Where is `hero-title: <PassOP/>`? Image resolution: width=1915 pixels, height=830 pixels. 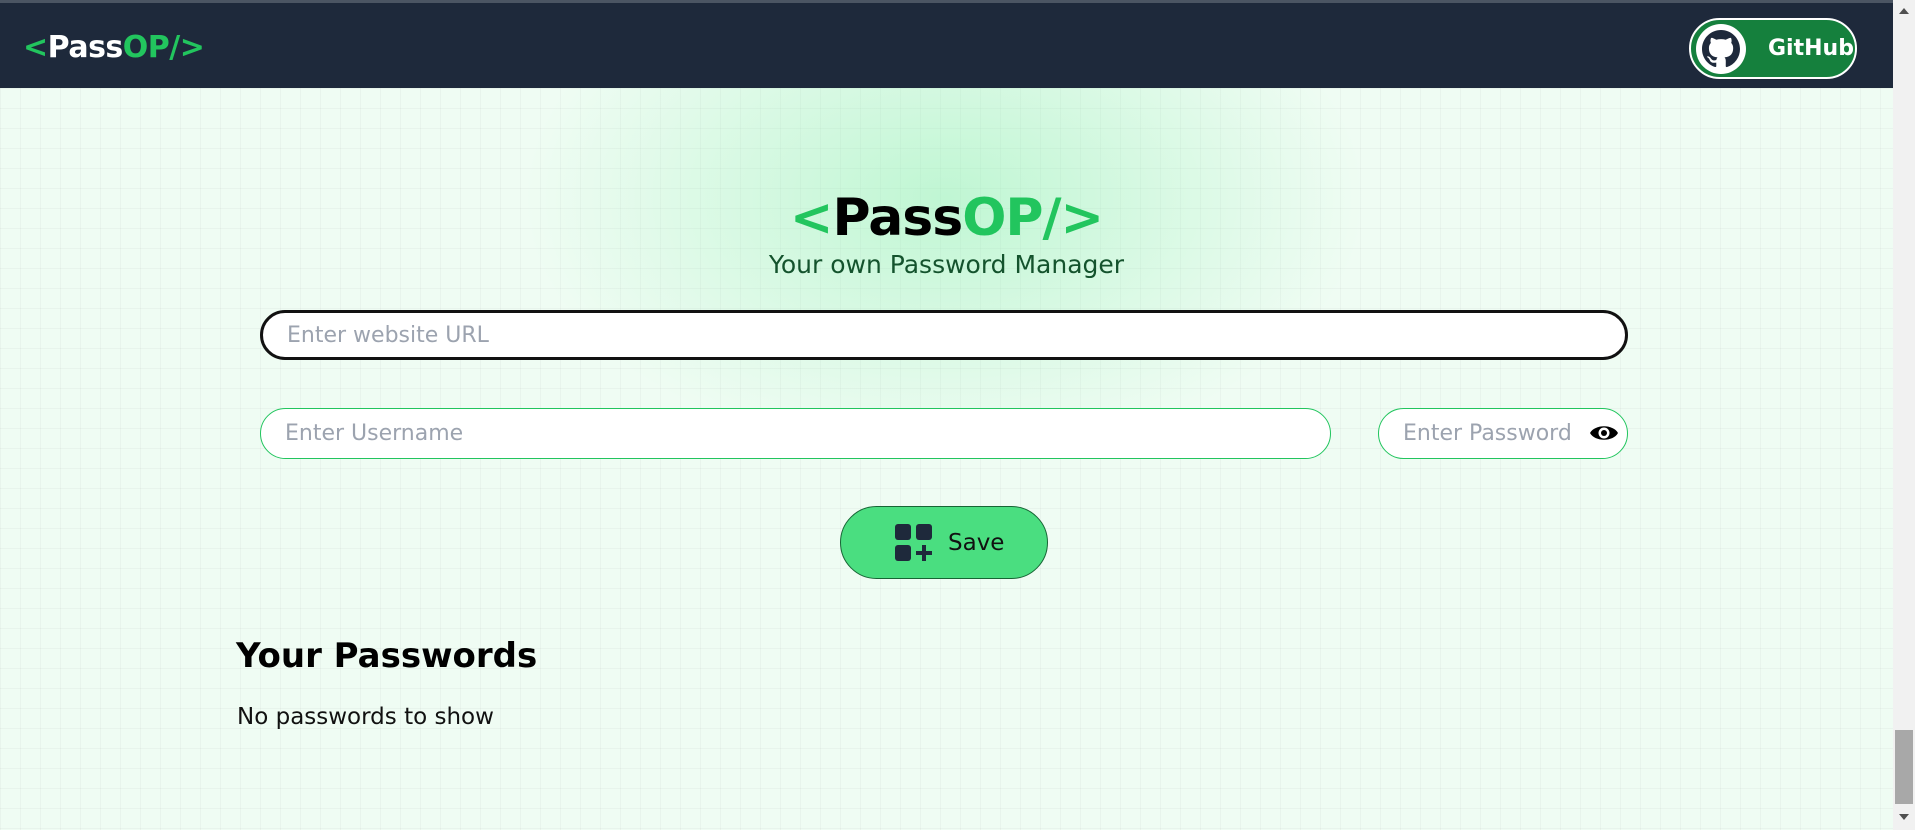
hero-title: <PassOP/> is located at coordinates (946, 218).